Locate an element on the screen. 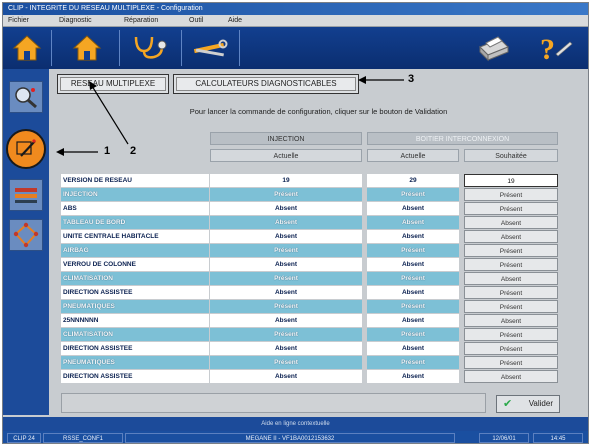  status-file: RSSE_CONF1 is located at coordinates (83, 438).